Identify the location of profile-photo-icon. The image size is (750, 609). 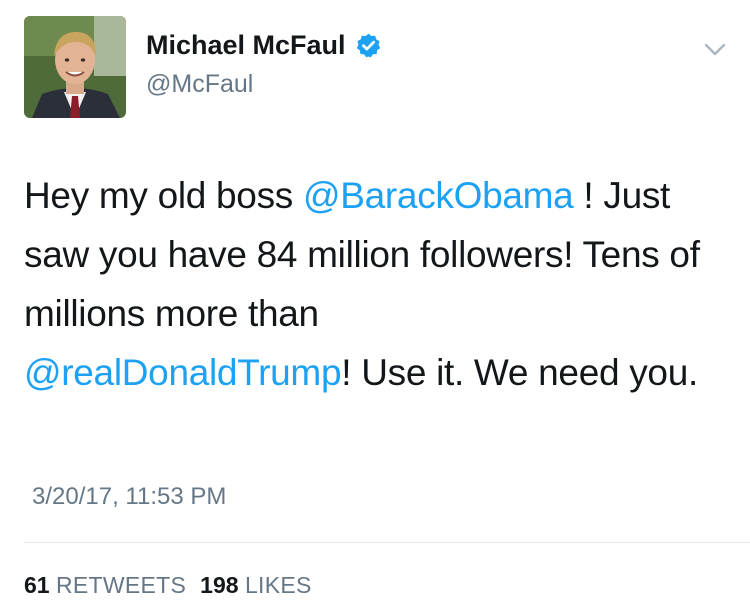
(75, 67).